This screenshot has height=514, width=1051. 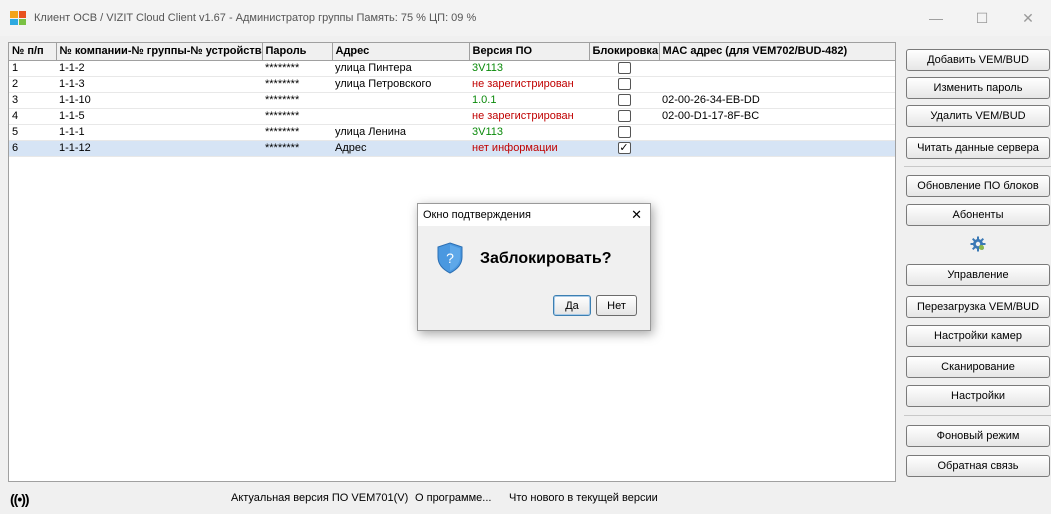 What do you see at coordinates (297, 52) in the screenshot?
I see `column-header-password: Пароль` at bounding box center [297, 52].